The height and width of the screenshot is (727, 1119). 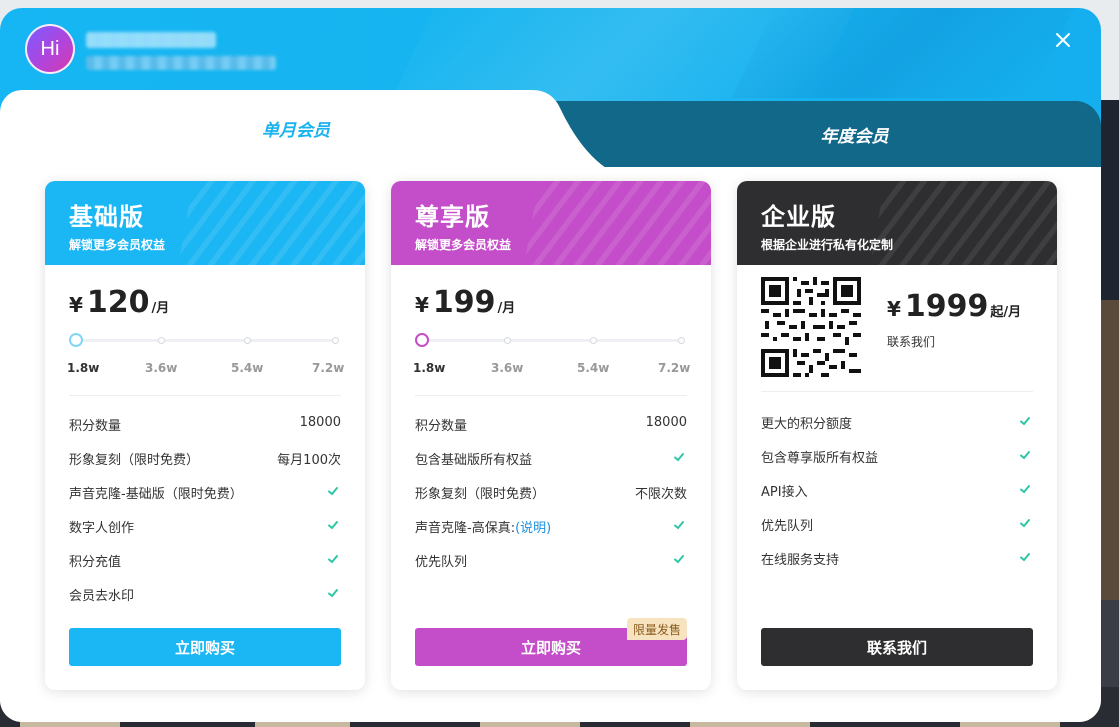 I want to click on contact-text: 联系我们, so click(x=911, y=342).